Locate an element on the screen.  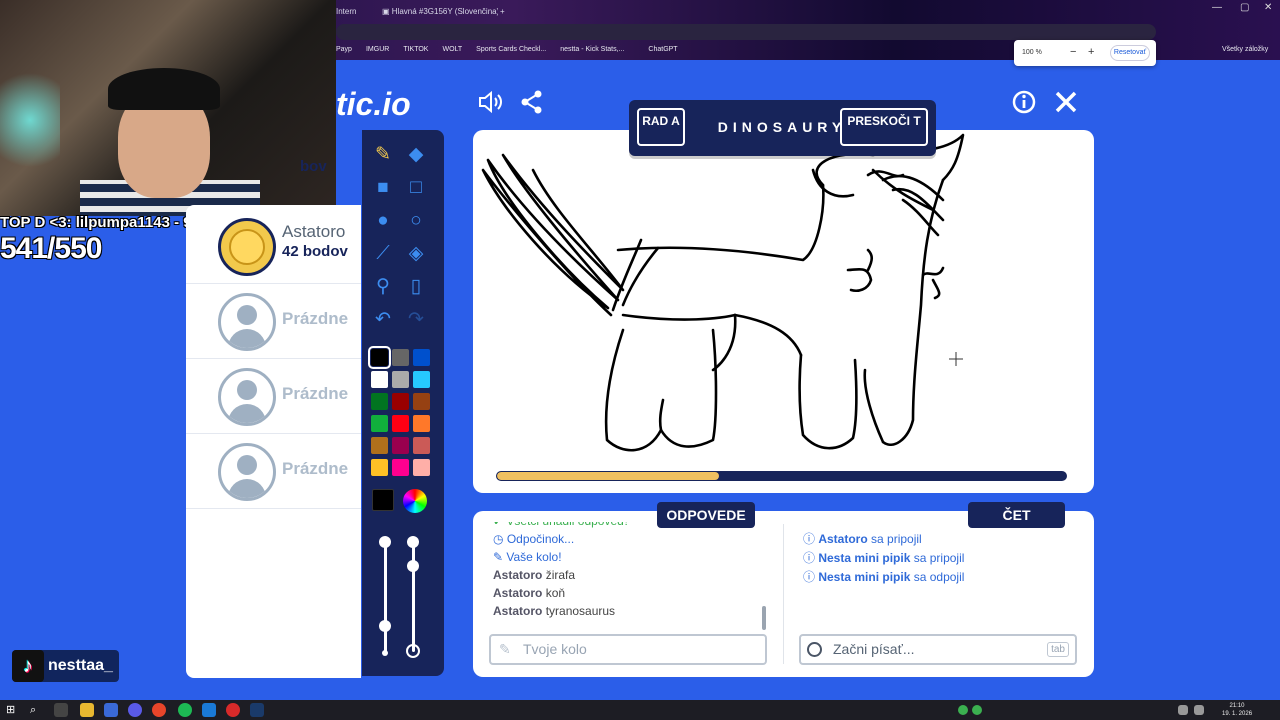
speaker-icon is located at coordinates (490, 103).